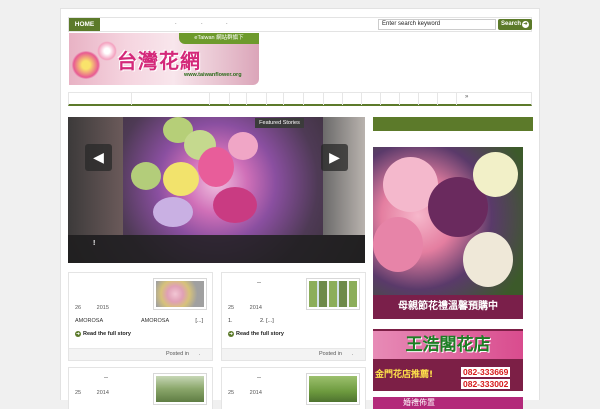  What do you see at coordinates (448, 360) in the screenshot?
I see `flower-shop-ad: 王浩閣花店 金門花店推薦! 082-333669 082-333002` at bounding box center [448, 360].